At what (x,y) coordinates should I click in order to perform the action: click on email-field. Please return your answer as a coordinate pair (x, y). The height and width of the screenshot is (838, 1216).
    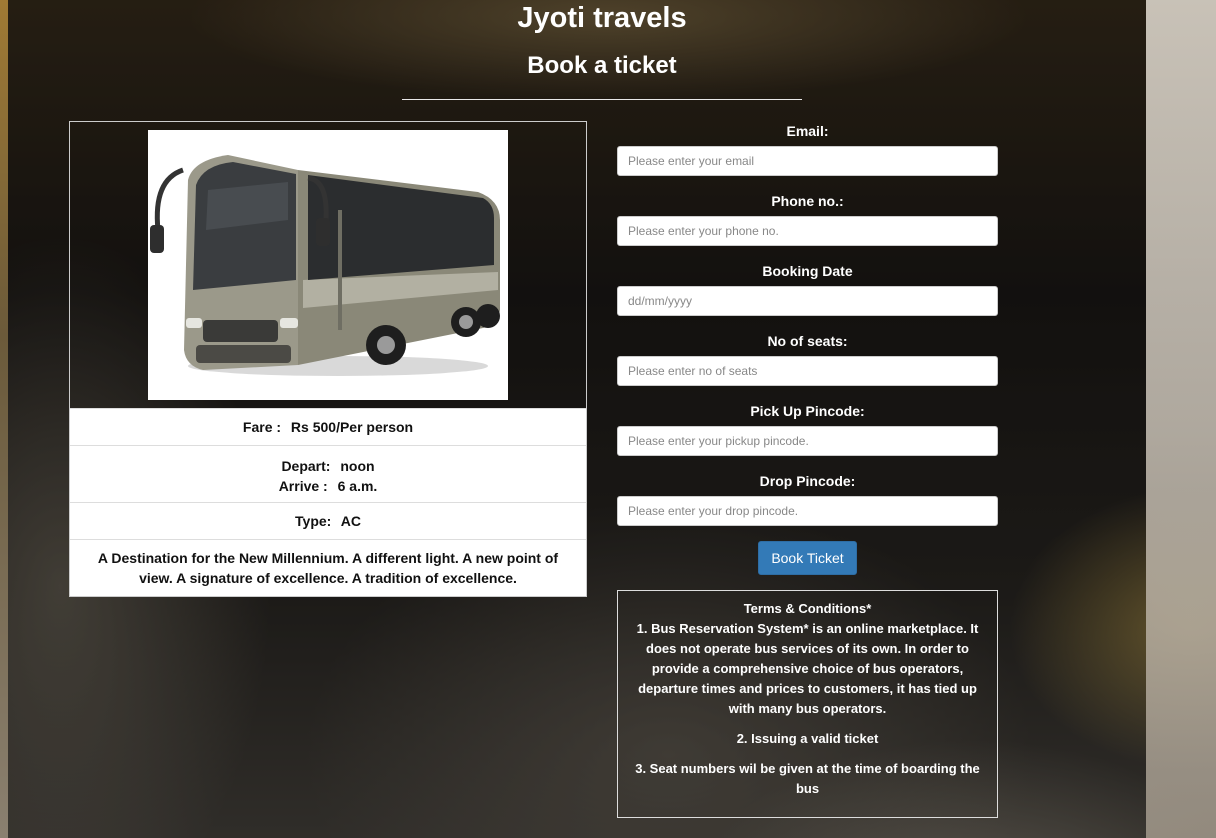
    Looking at the image, I should click on (807, 161).